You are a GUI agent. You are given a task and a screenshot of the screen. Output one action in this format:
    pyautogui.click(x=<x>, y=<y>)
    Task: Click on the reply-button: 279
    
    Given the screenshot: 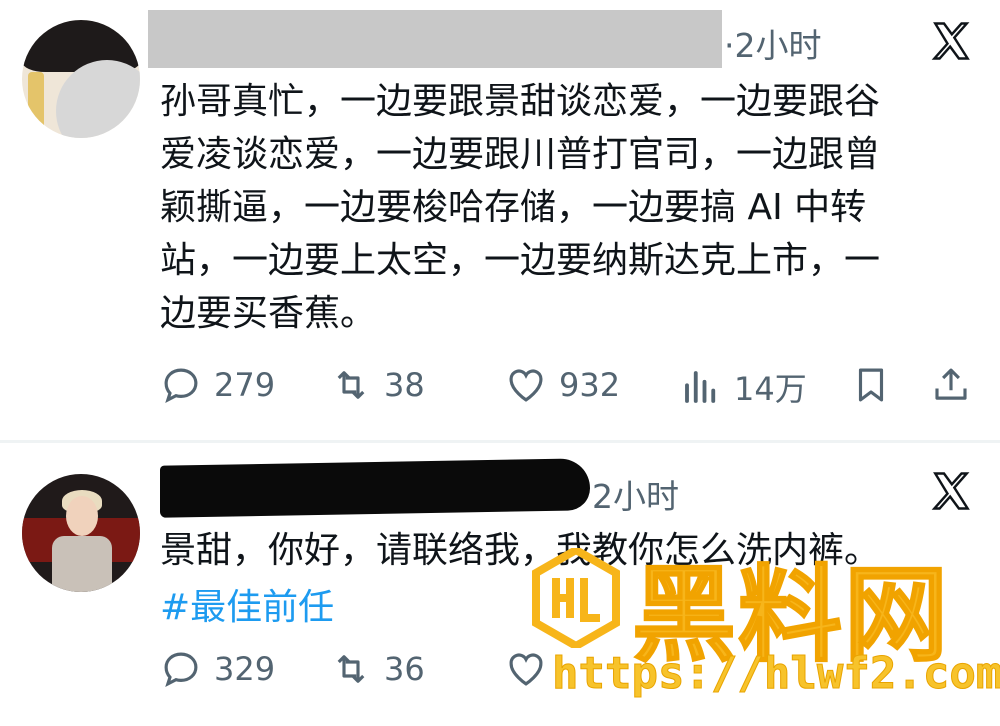 What is the action you would take?
    pyautogui.click(x=217, y=385)
    